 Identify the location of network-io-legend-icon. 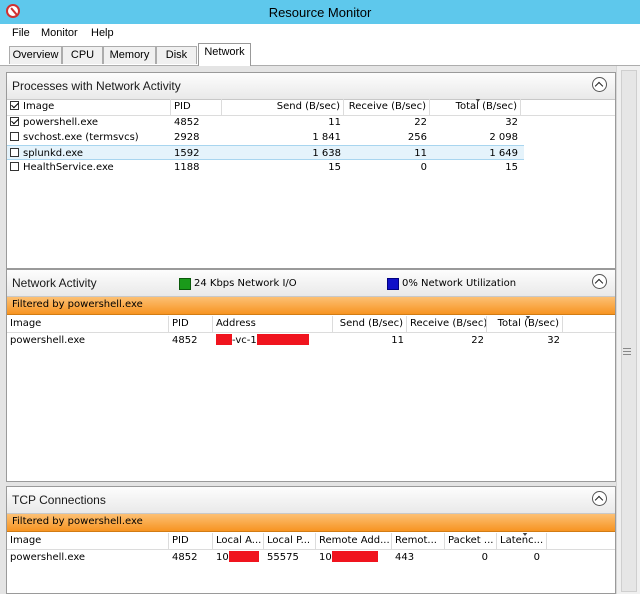
(185, 284).